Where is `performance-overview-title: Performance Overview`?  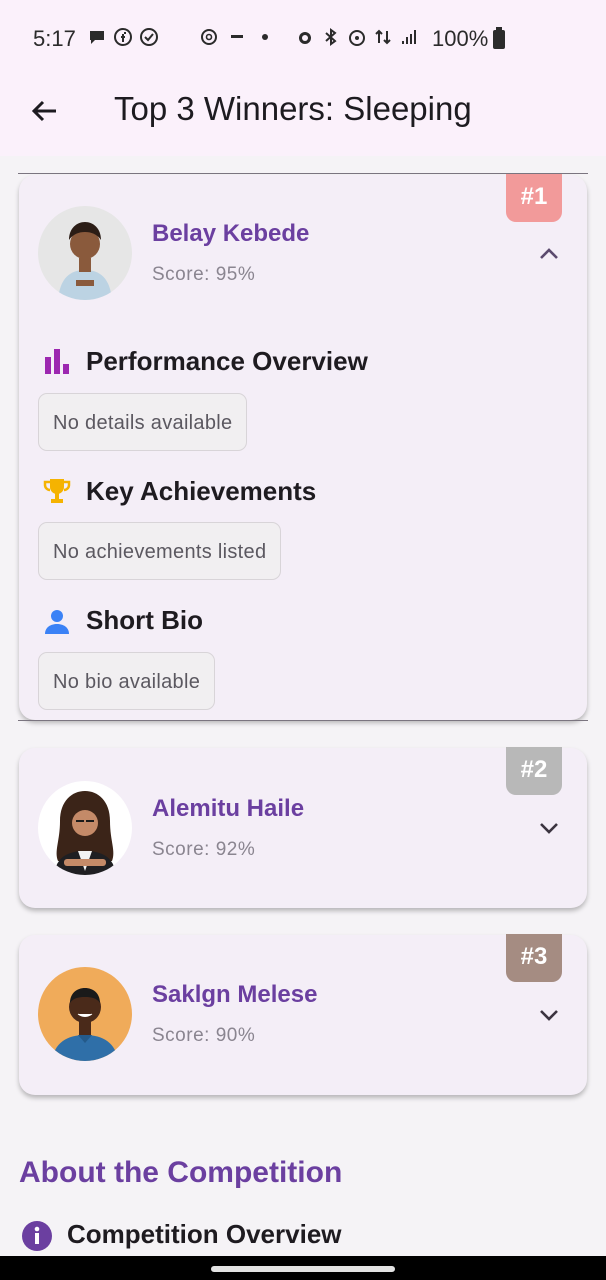
performance-overview-title: Performance Overview is located at coordinates (227, 361).